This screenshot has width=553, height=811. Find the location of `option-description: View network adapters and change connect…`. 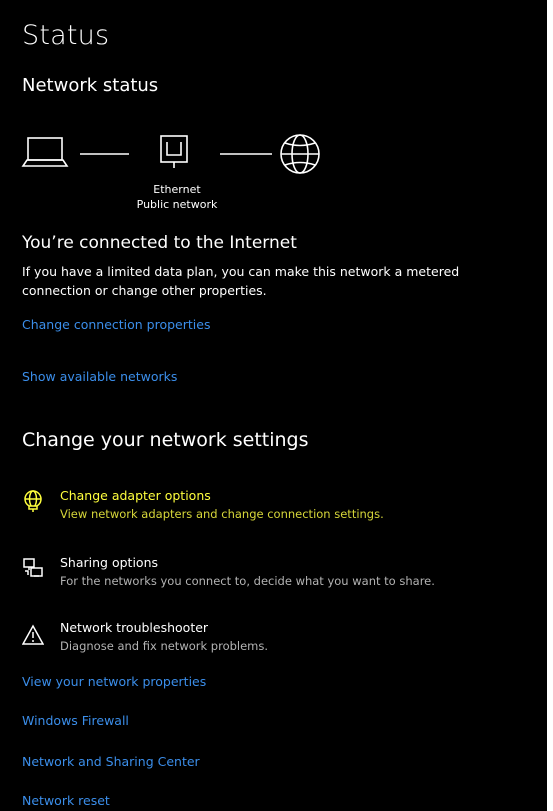

option-description: View network adapters and change connect… is located at coordinates (222, 514).